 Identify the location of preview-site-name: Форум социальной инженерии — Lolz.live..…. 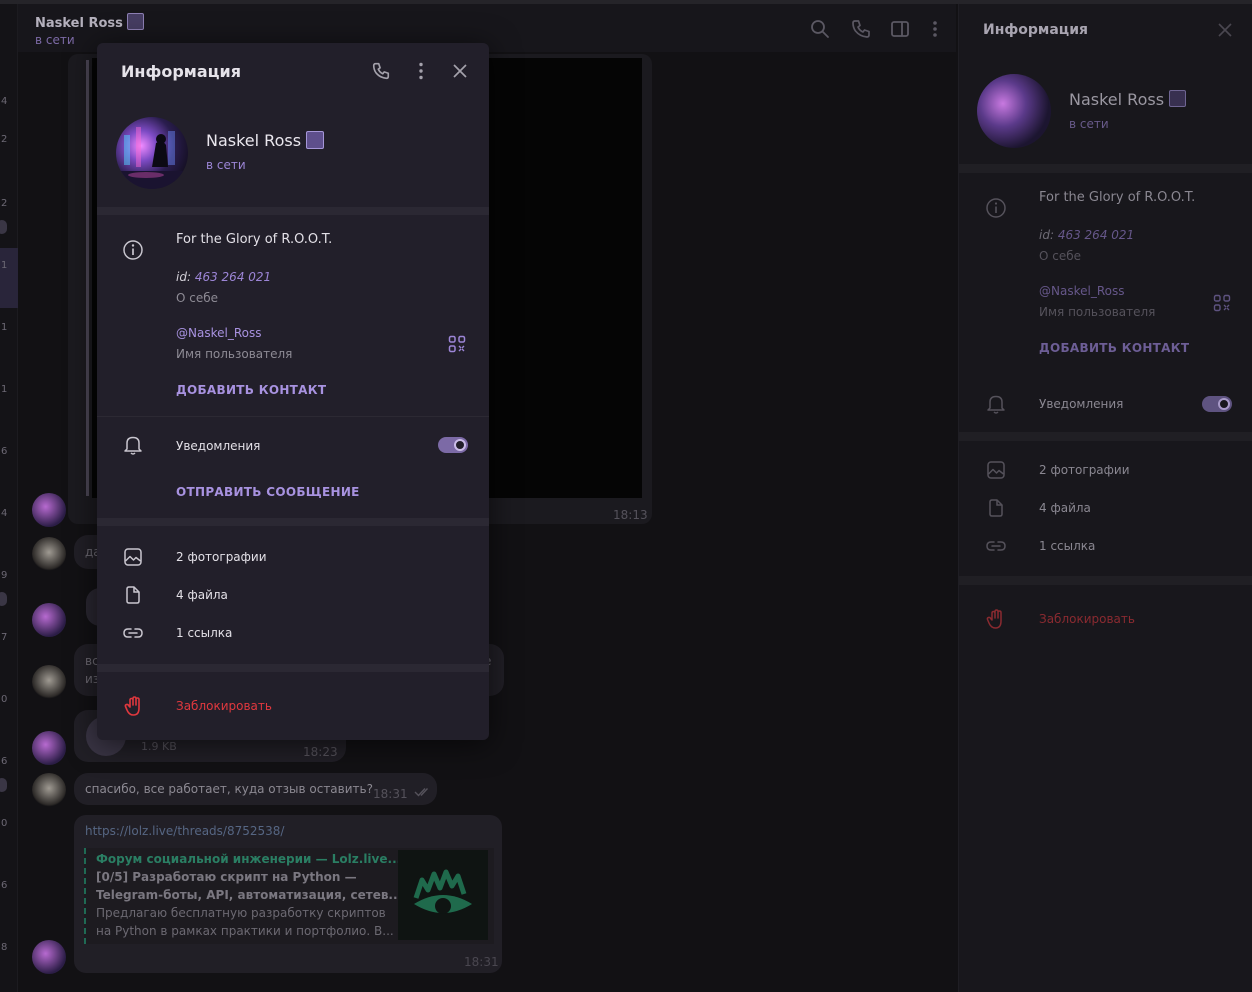
(249, 859).